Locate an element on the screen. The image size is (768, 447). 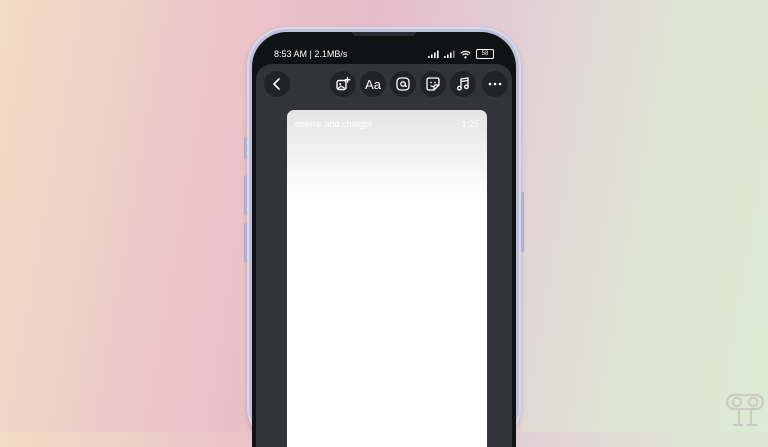
story-duration: 1:25 is located at coordinates (470, 124).